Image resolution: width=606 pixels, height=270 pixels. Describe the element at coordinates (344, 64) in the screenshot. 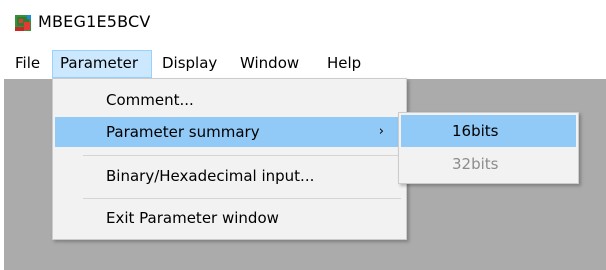

I see `menu-help: Help` at that location.